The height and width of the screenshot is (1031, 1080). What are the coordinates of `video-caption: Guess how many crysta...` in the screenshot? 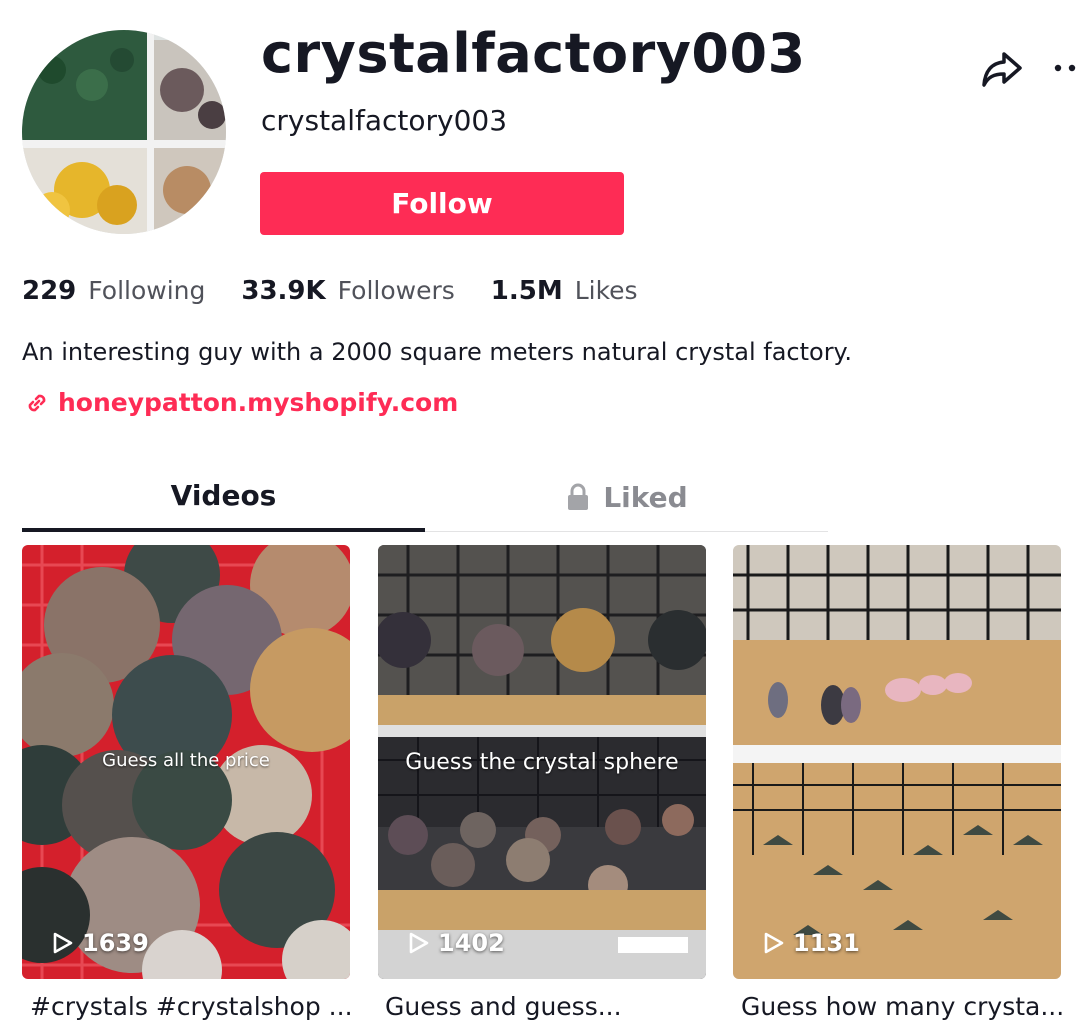 It's located at (906, 1006).